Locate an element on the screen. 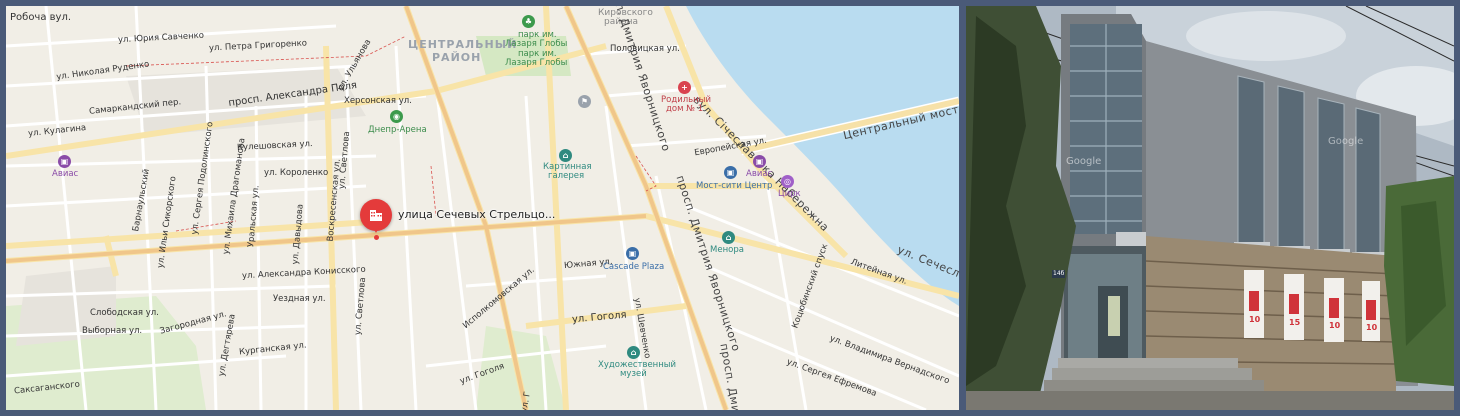 The width and height of the screenshot is (1460, 416). cross-icon: + is located at coordinates (684, 87).